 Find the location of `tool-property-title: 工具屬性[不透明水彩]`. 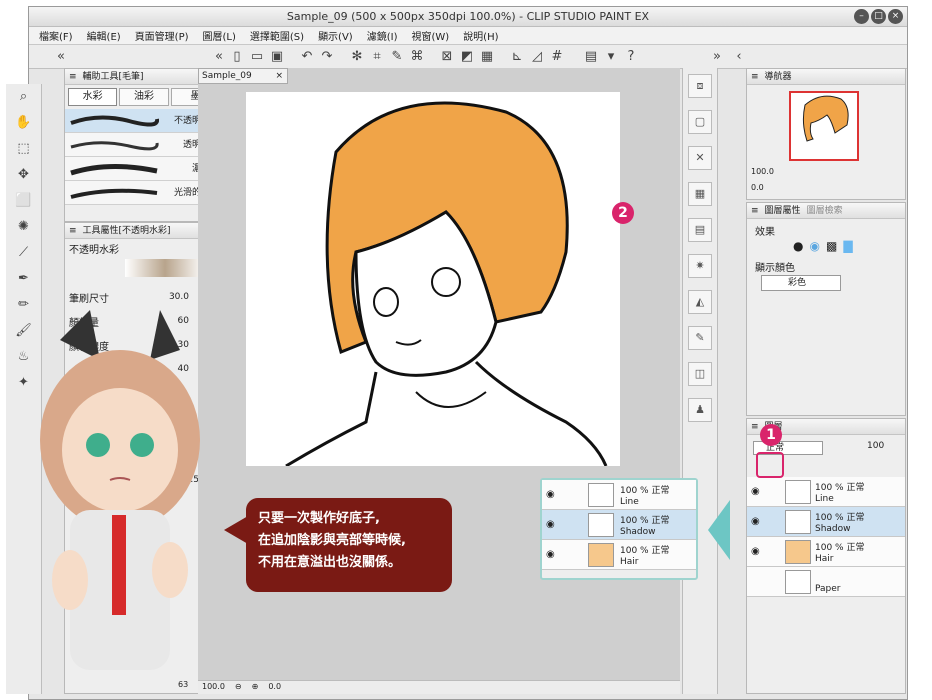

tool-property-title: 工具屬性[不透明水彩] is located at coordinates (126, 230).